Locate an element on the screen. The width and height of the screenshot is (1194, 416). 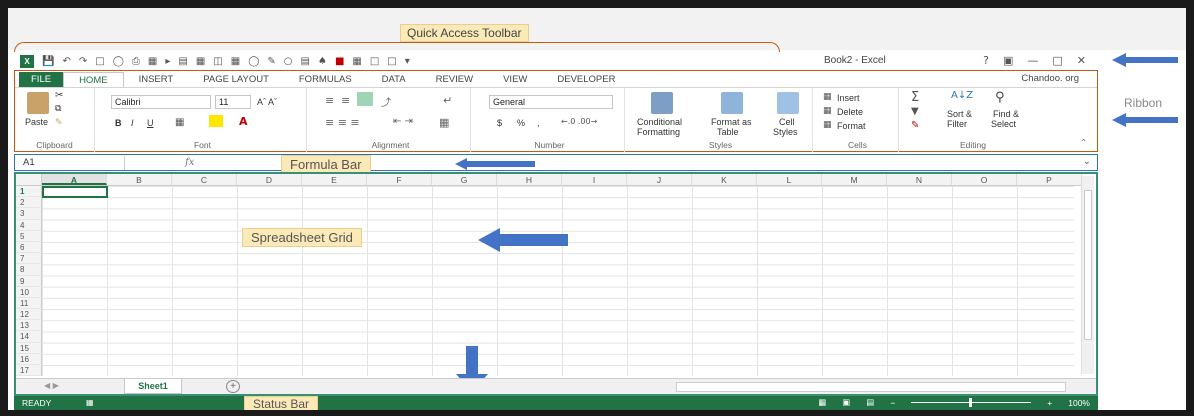
row-header: 4 is located at coordinates (29, 225).